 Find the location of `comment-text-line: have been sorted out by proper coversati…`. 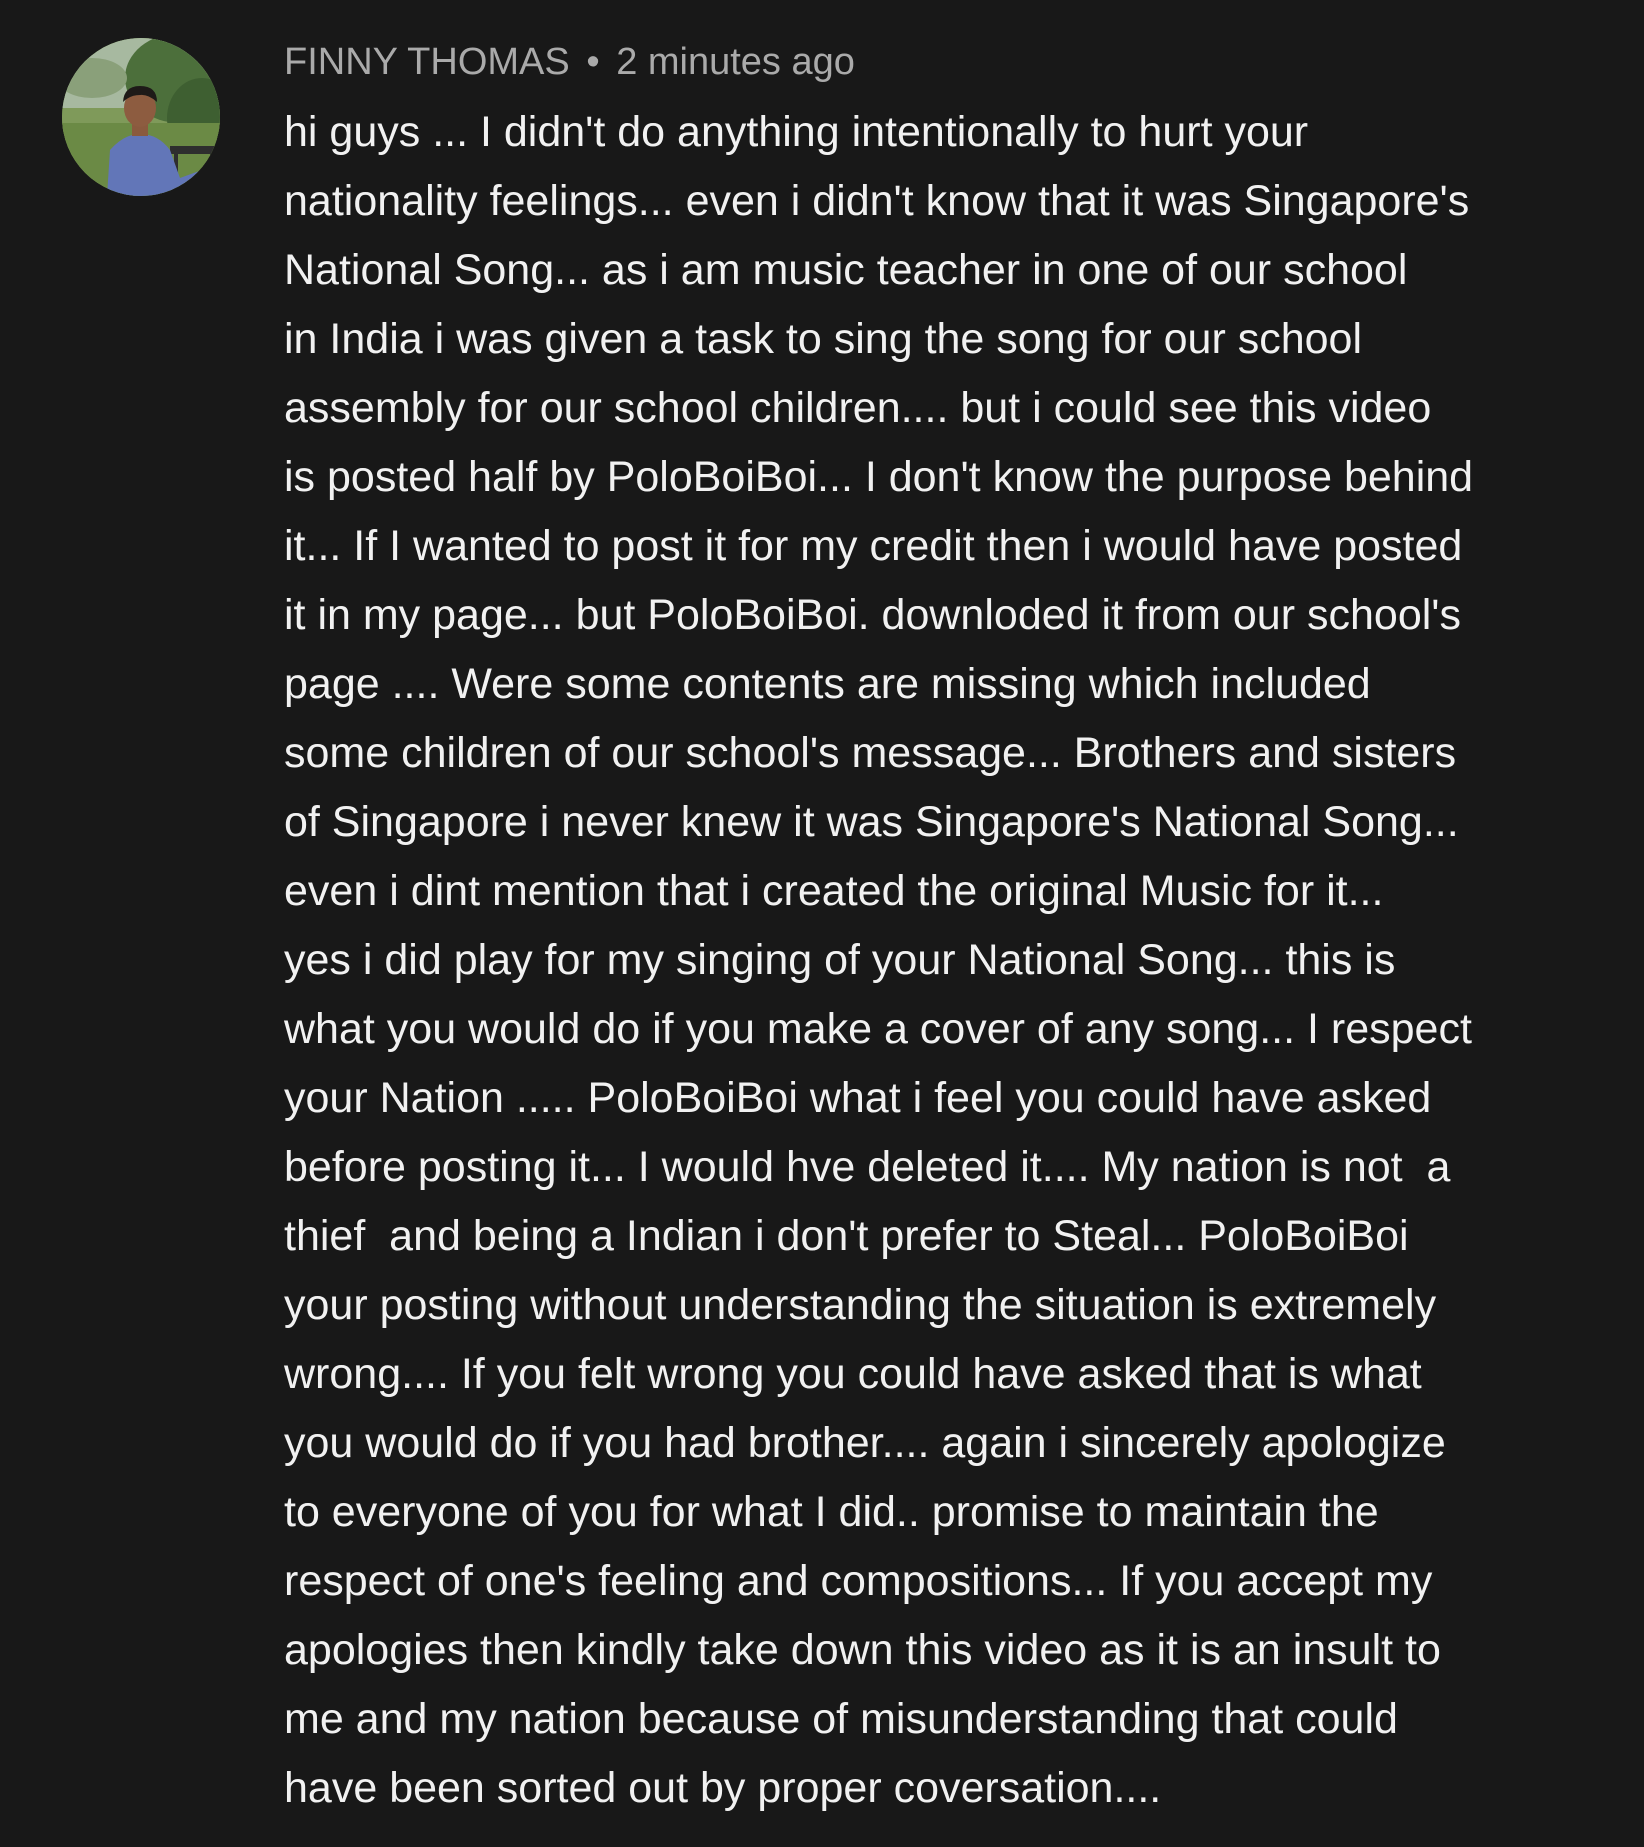

comment-text-line: have been sorted out by proper coversati… is located at coordinates (723, 1788).